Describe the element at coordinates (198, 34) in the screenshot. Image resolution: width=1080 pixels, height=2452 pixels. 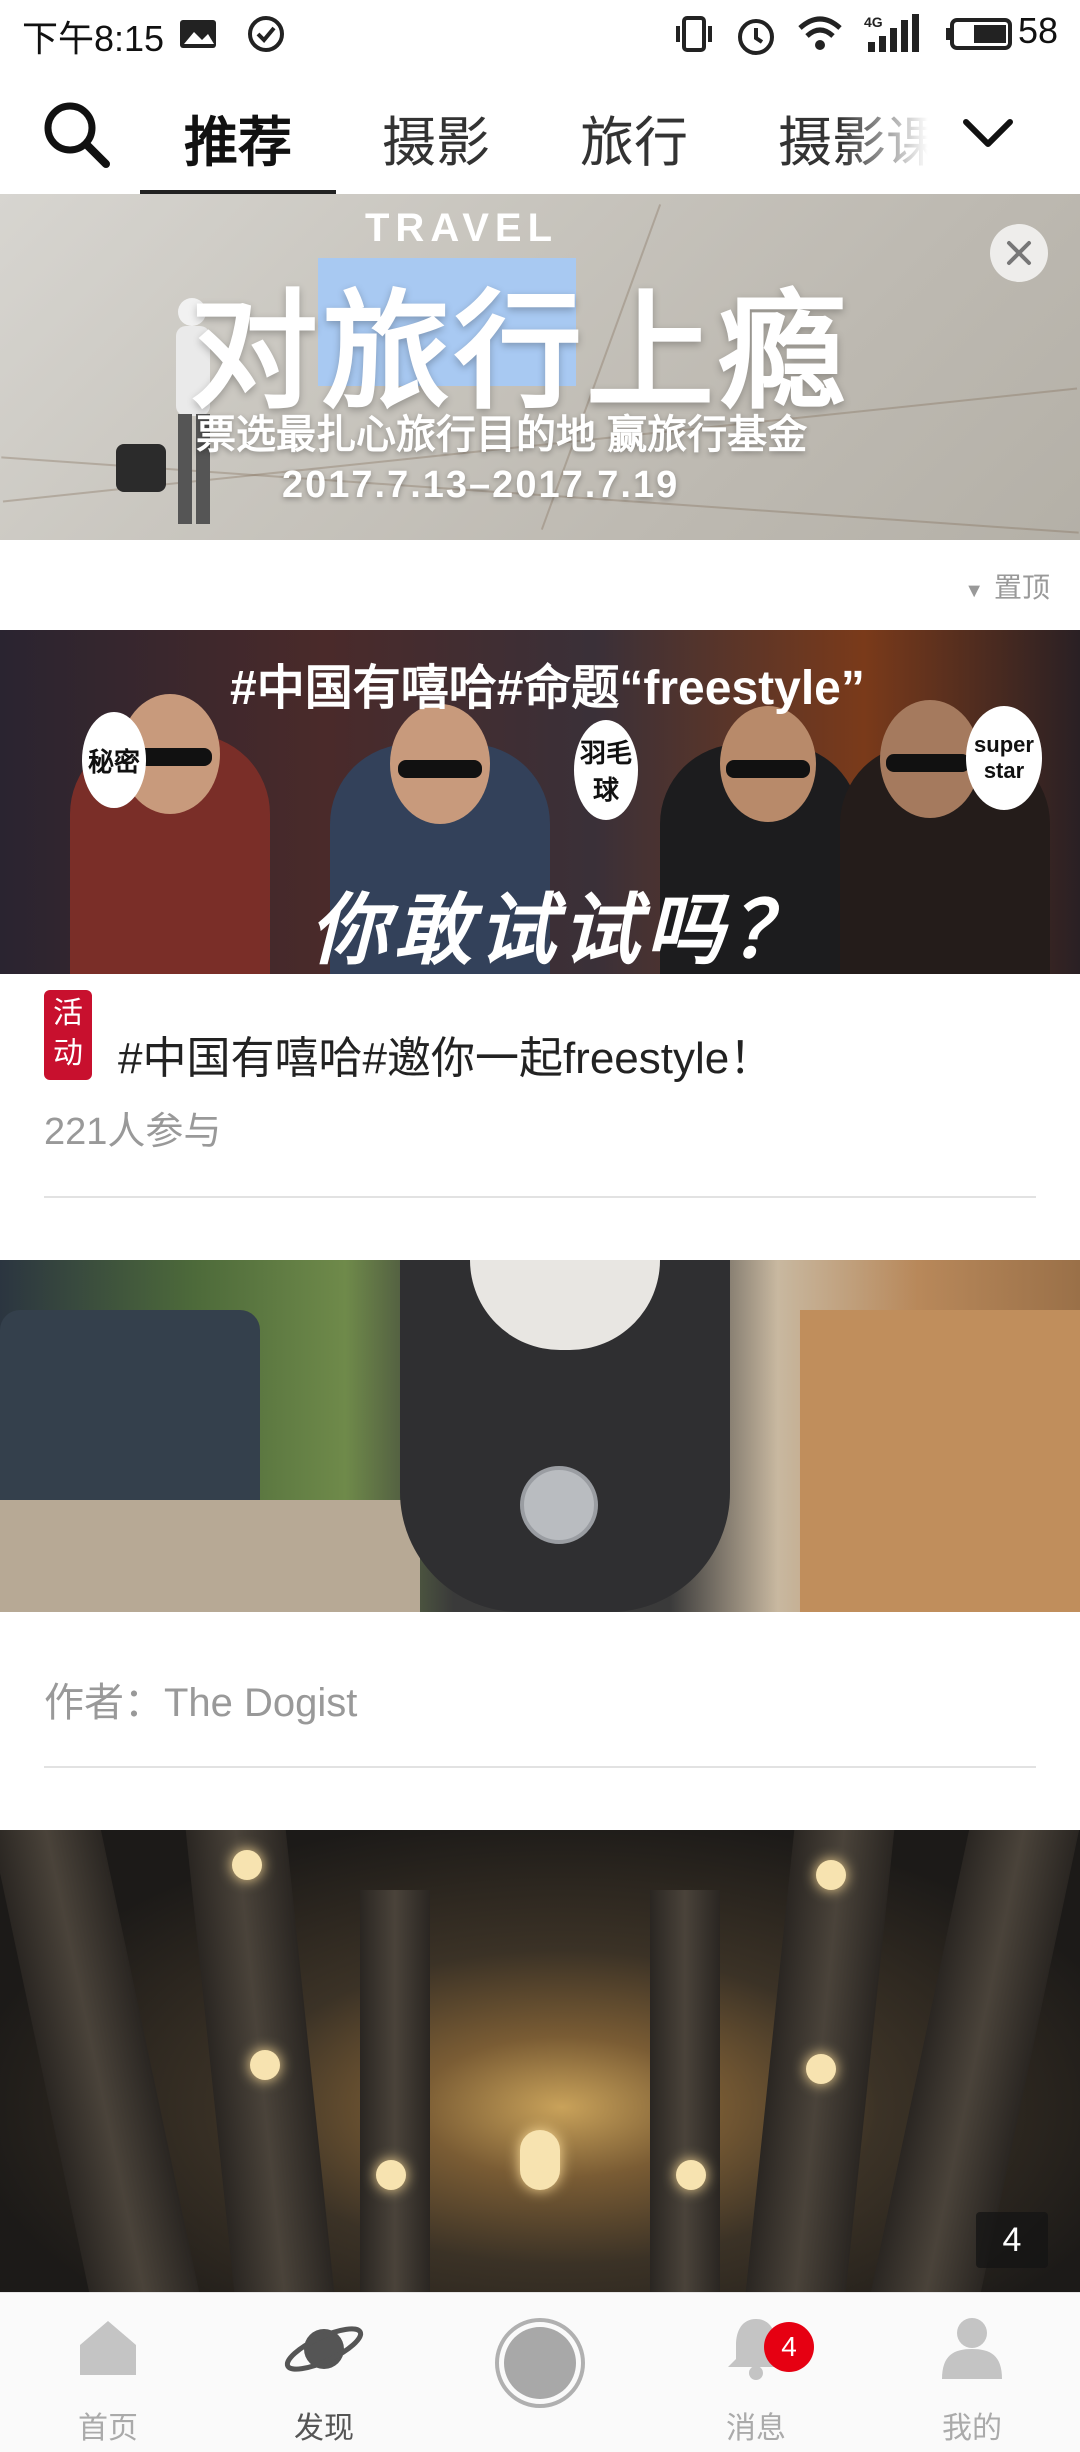
I see `image-notification-icon` at that location.